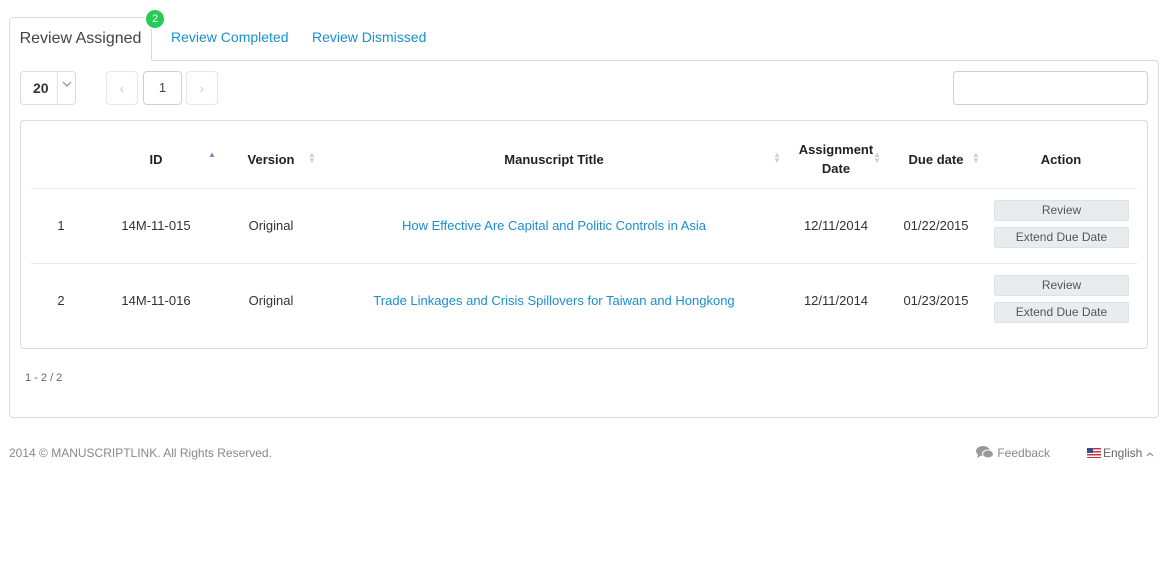  Describe the element at coordinates (936, 160) in the screenshot. I see `header-due-date: Due date` at that location.